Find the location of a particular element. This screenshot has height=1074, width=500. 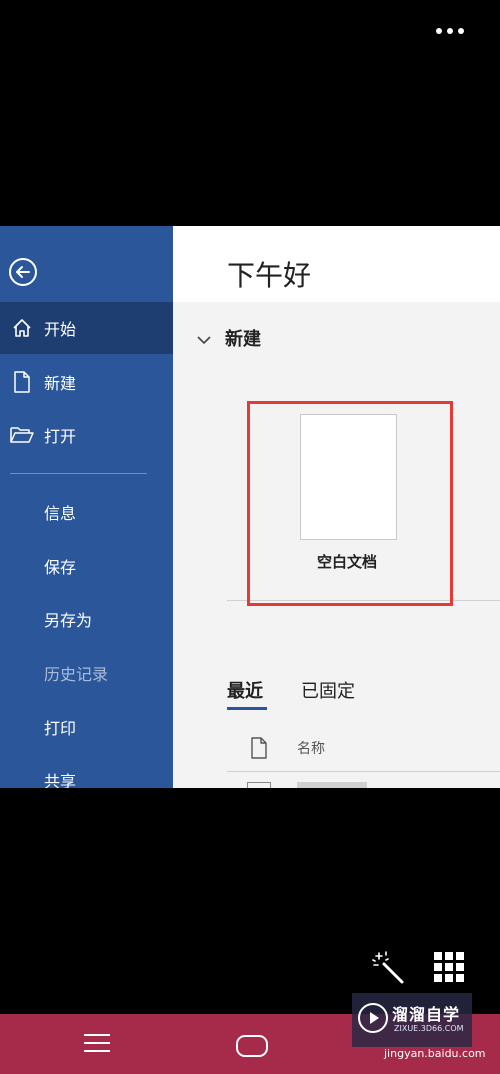

menu-button is located at coordinates (97, 1044).